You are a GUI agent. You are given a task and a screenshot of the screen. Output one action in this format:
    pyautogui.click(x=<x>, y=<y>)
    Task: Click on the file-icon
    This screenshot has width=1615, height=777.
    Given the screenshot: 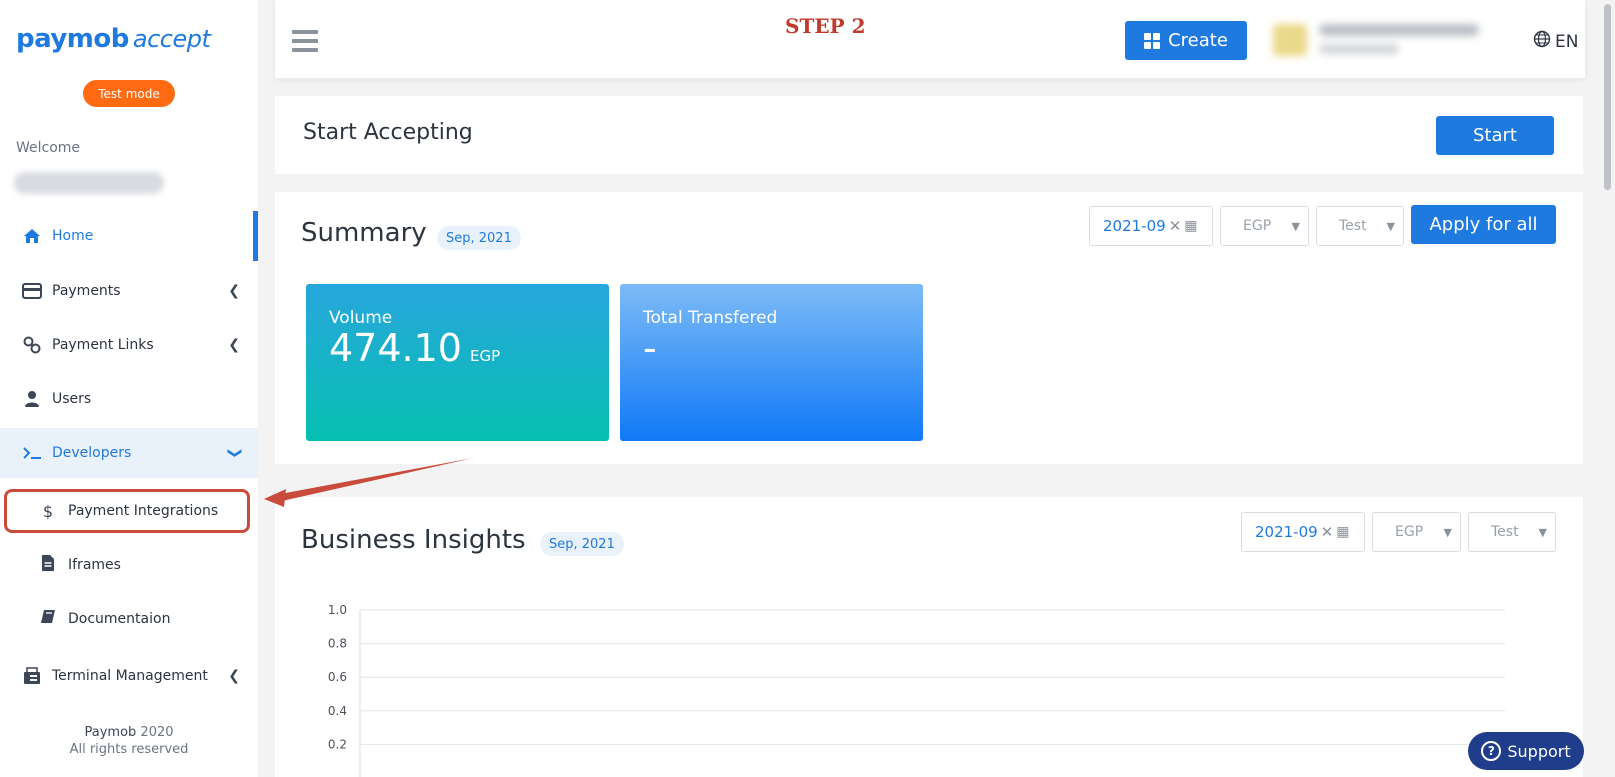 What is the action you would take?
    pyautogui.click(x=48, y=565)
    